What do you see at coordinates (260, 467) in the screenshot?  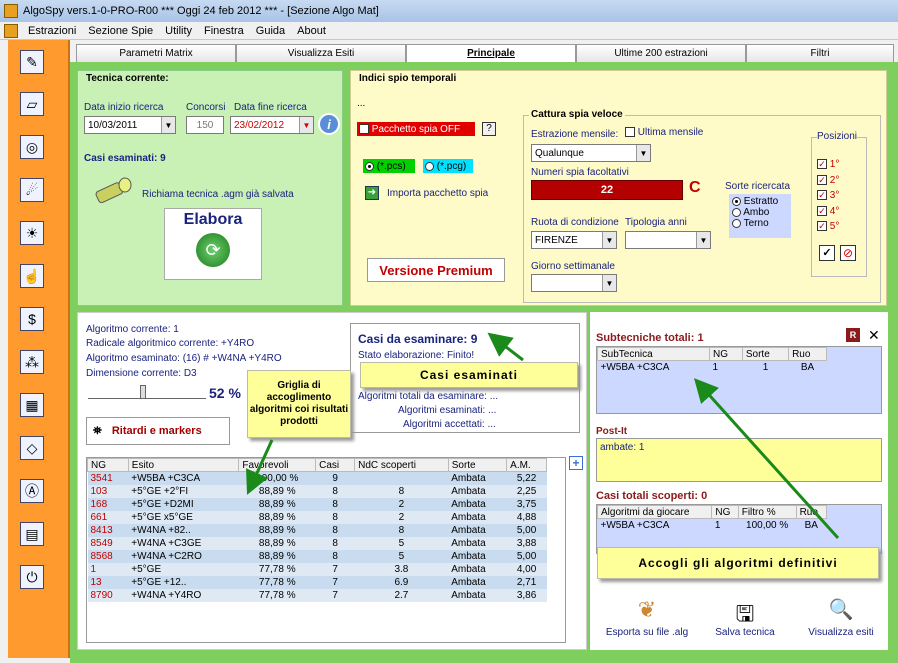 I see `arrow-griglia` at bounding box center [260, 467].